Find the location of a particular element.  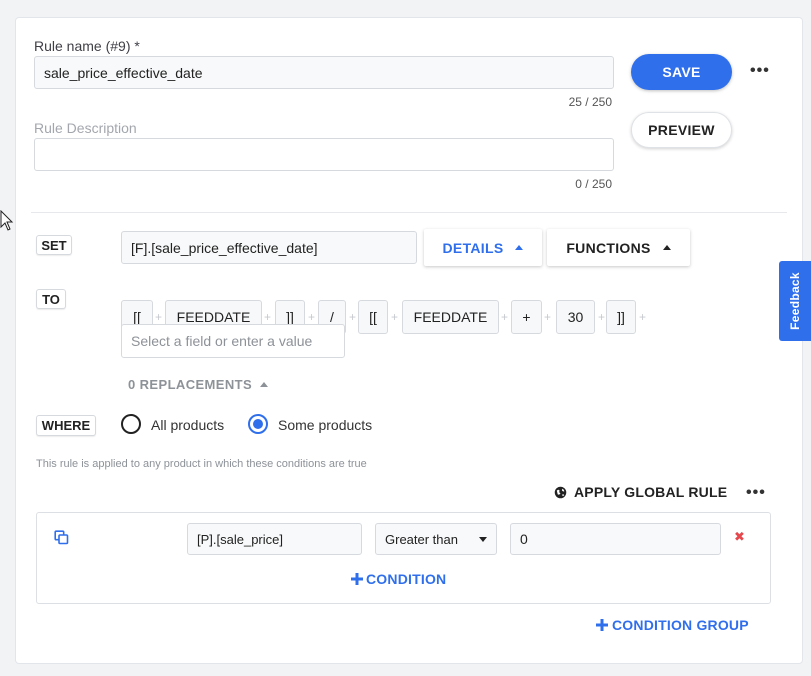

replacements-label: 0 REPLACEMENTS is located at coordinates (190, 384).